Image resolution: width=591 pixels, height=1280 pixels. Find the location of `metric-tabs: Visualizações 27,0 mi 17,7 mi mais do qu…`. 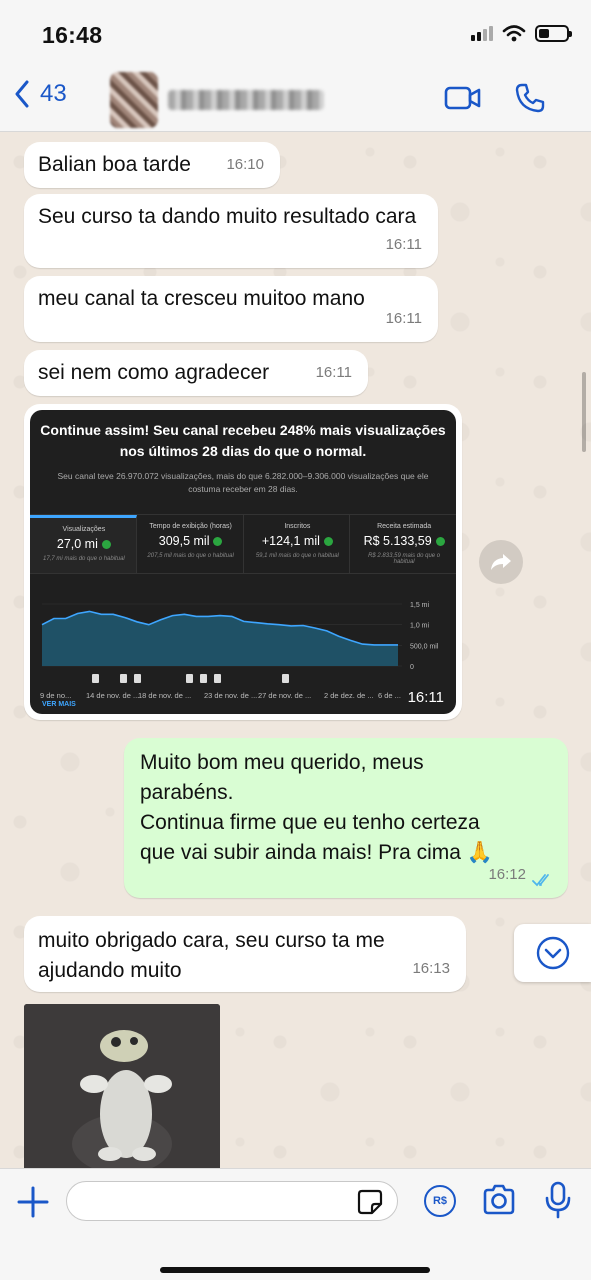

metric-tabs: Visualizações 27,0 mi 17,7 mi mais do qu… is located at coordinates (243, 544).